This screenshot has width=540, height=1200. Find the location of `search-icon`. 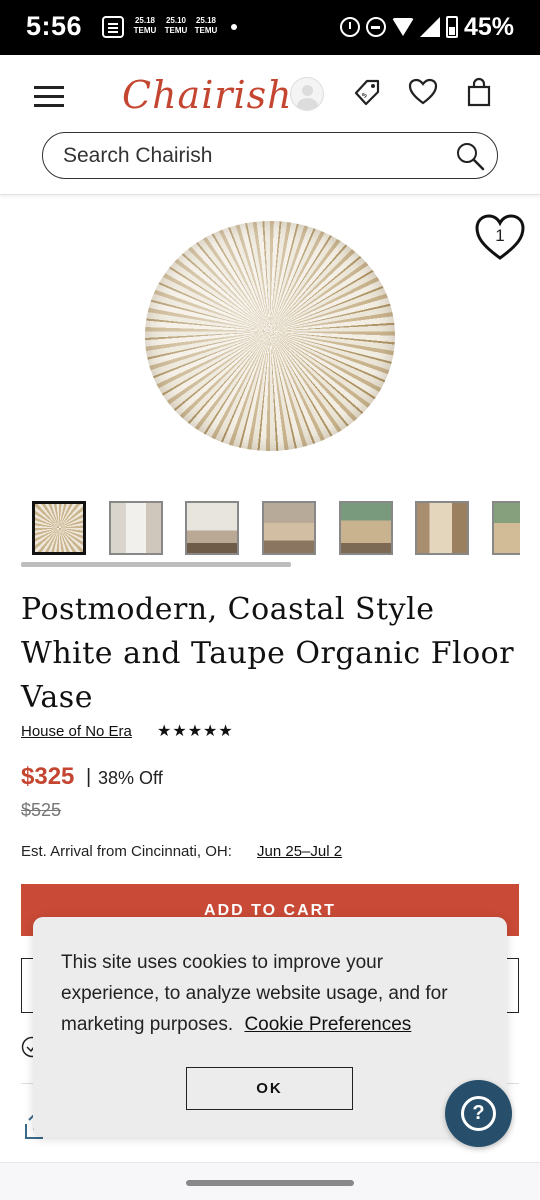

search-icon is located at coordinates (470, 156).